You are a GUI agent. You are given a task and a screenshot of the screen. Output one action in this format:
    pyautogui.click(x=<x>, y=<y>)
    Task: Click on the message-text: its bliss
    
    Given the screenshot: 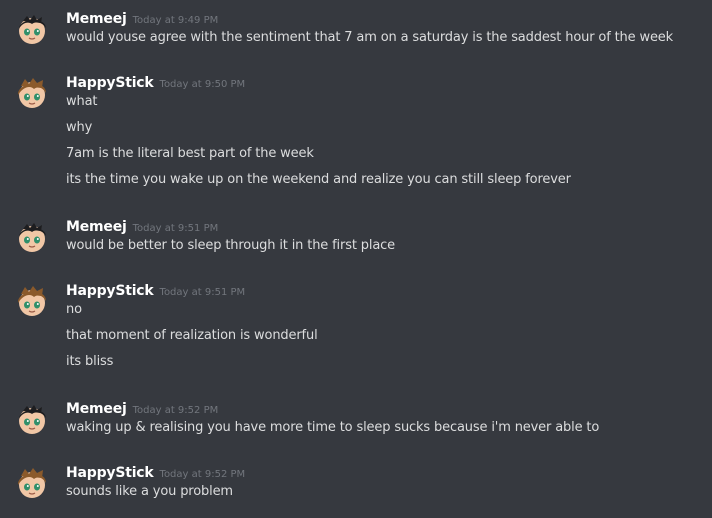 What is the action you would take?
    pyautogui.click(x=90, y=361)
    